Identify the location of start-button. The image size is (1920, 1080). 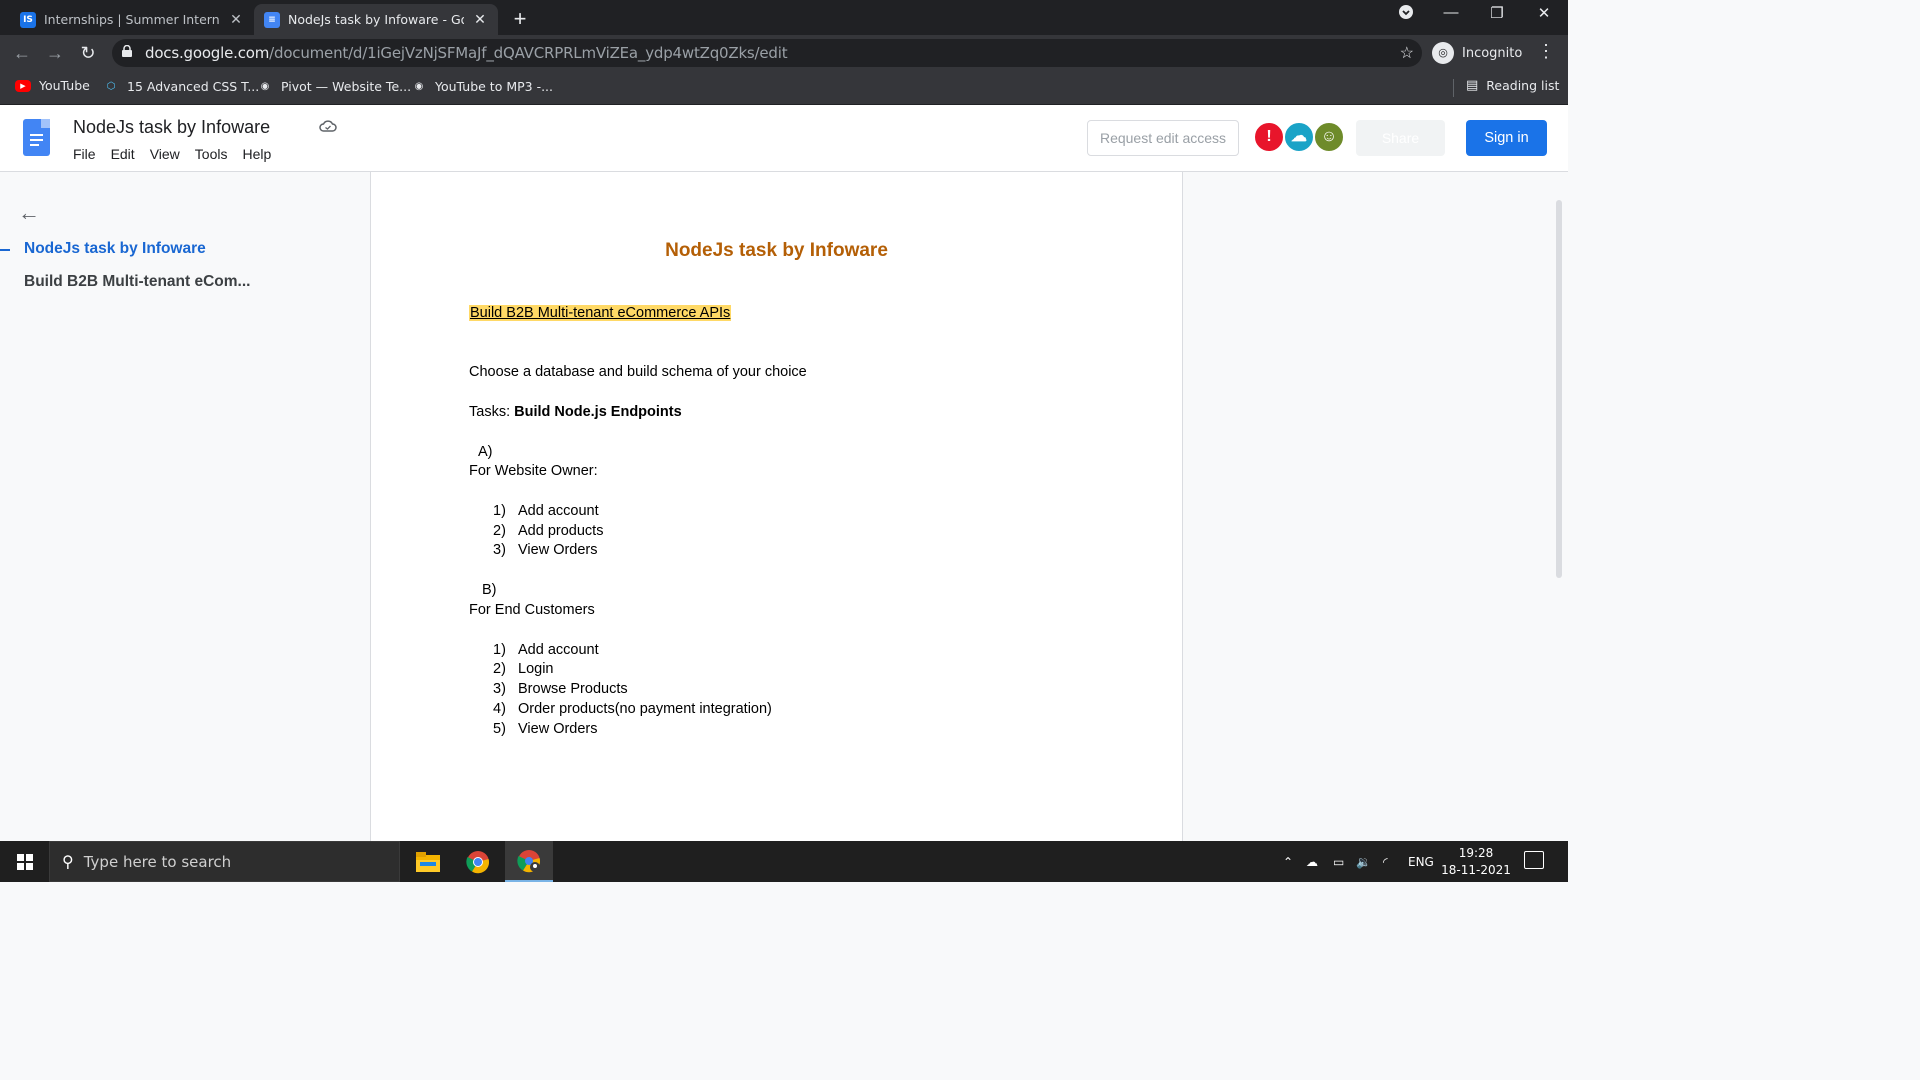
(24, 861).